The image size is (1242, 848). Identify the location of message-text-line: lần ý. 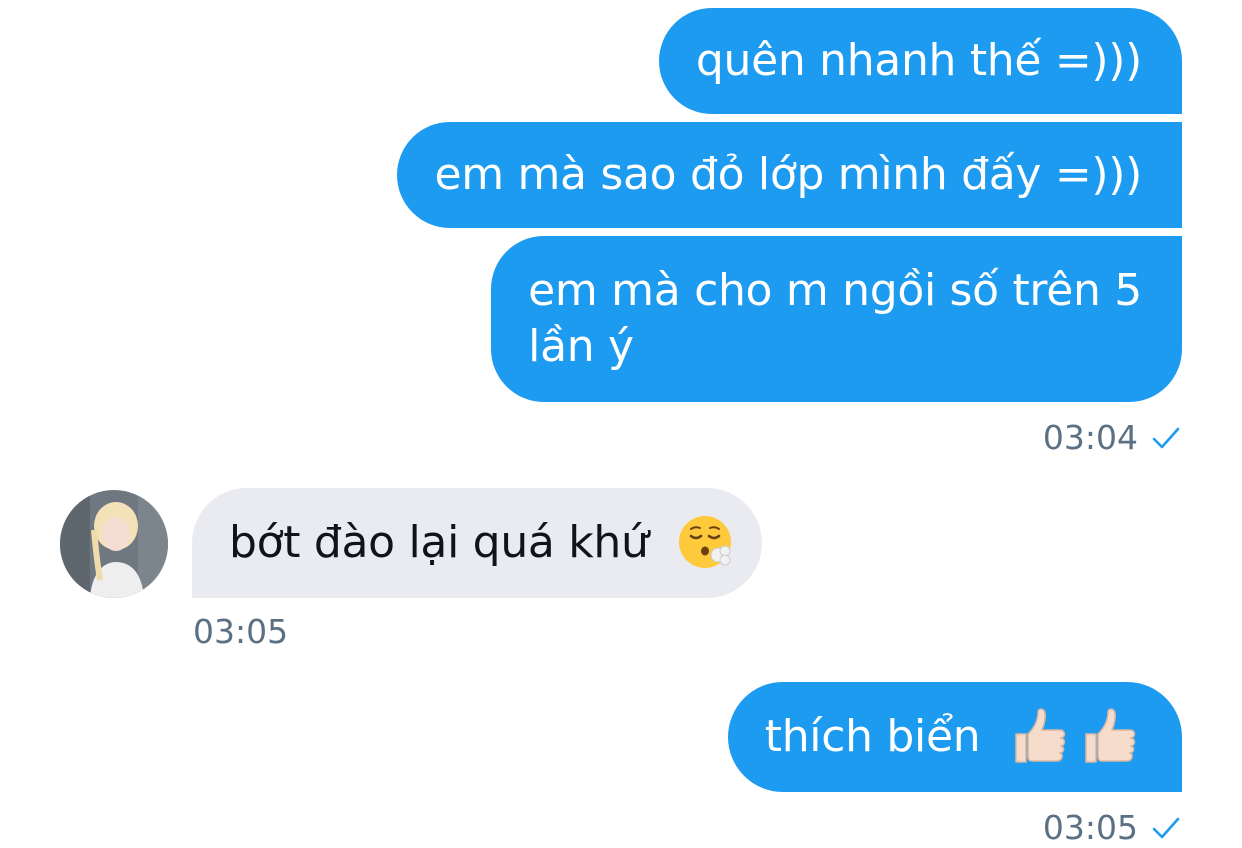
(581, 346).